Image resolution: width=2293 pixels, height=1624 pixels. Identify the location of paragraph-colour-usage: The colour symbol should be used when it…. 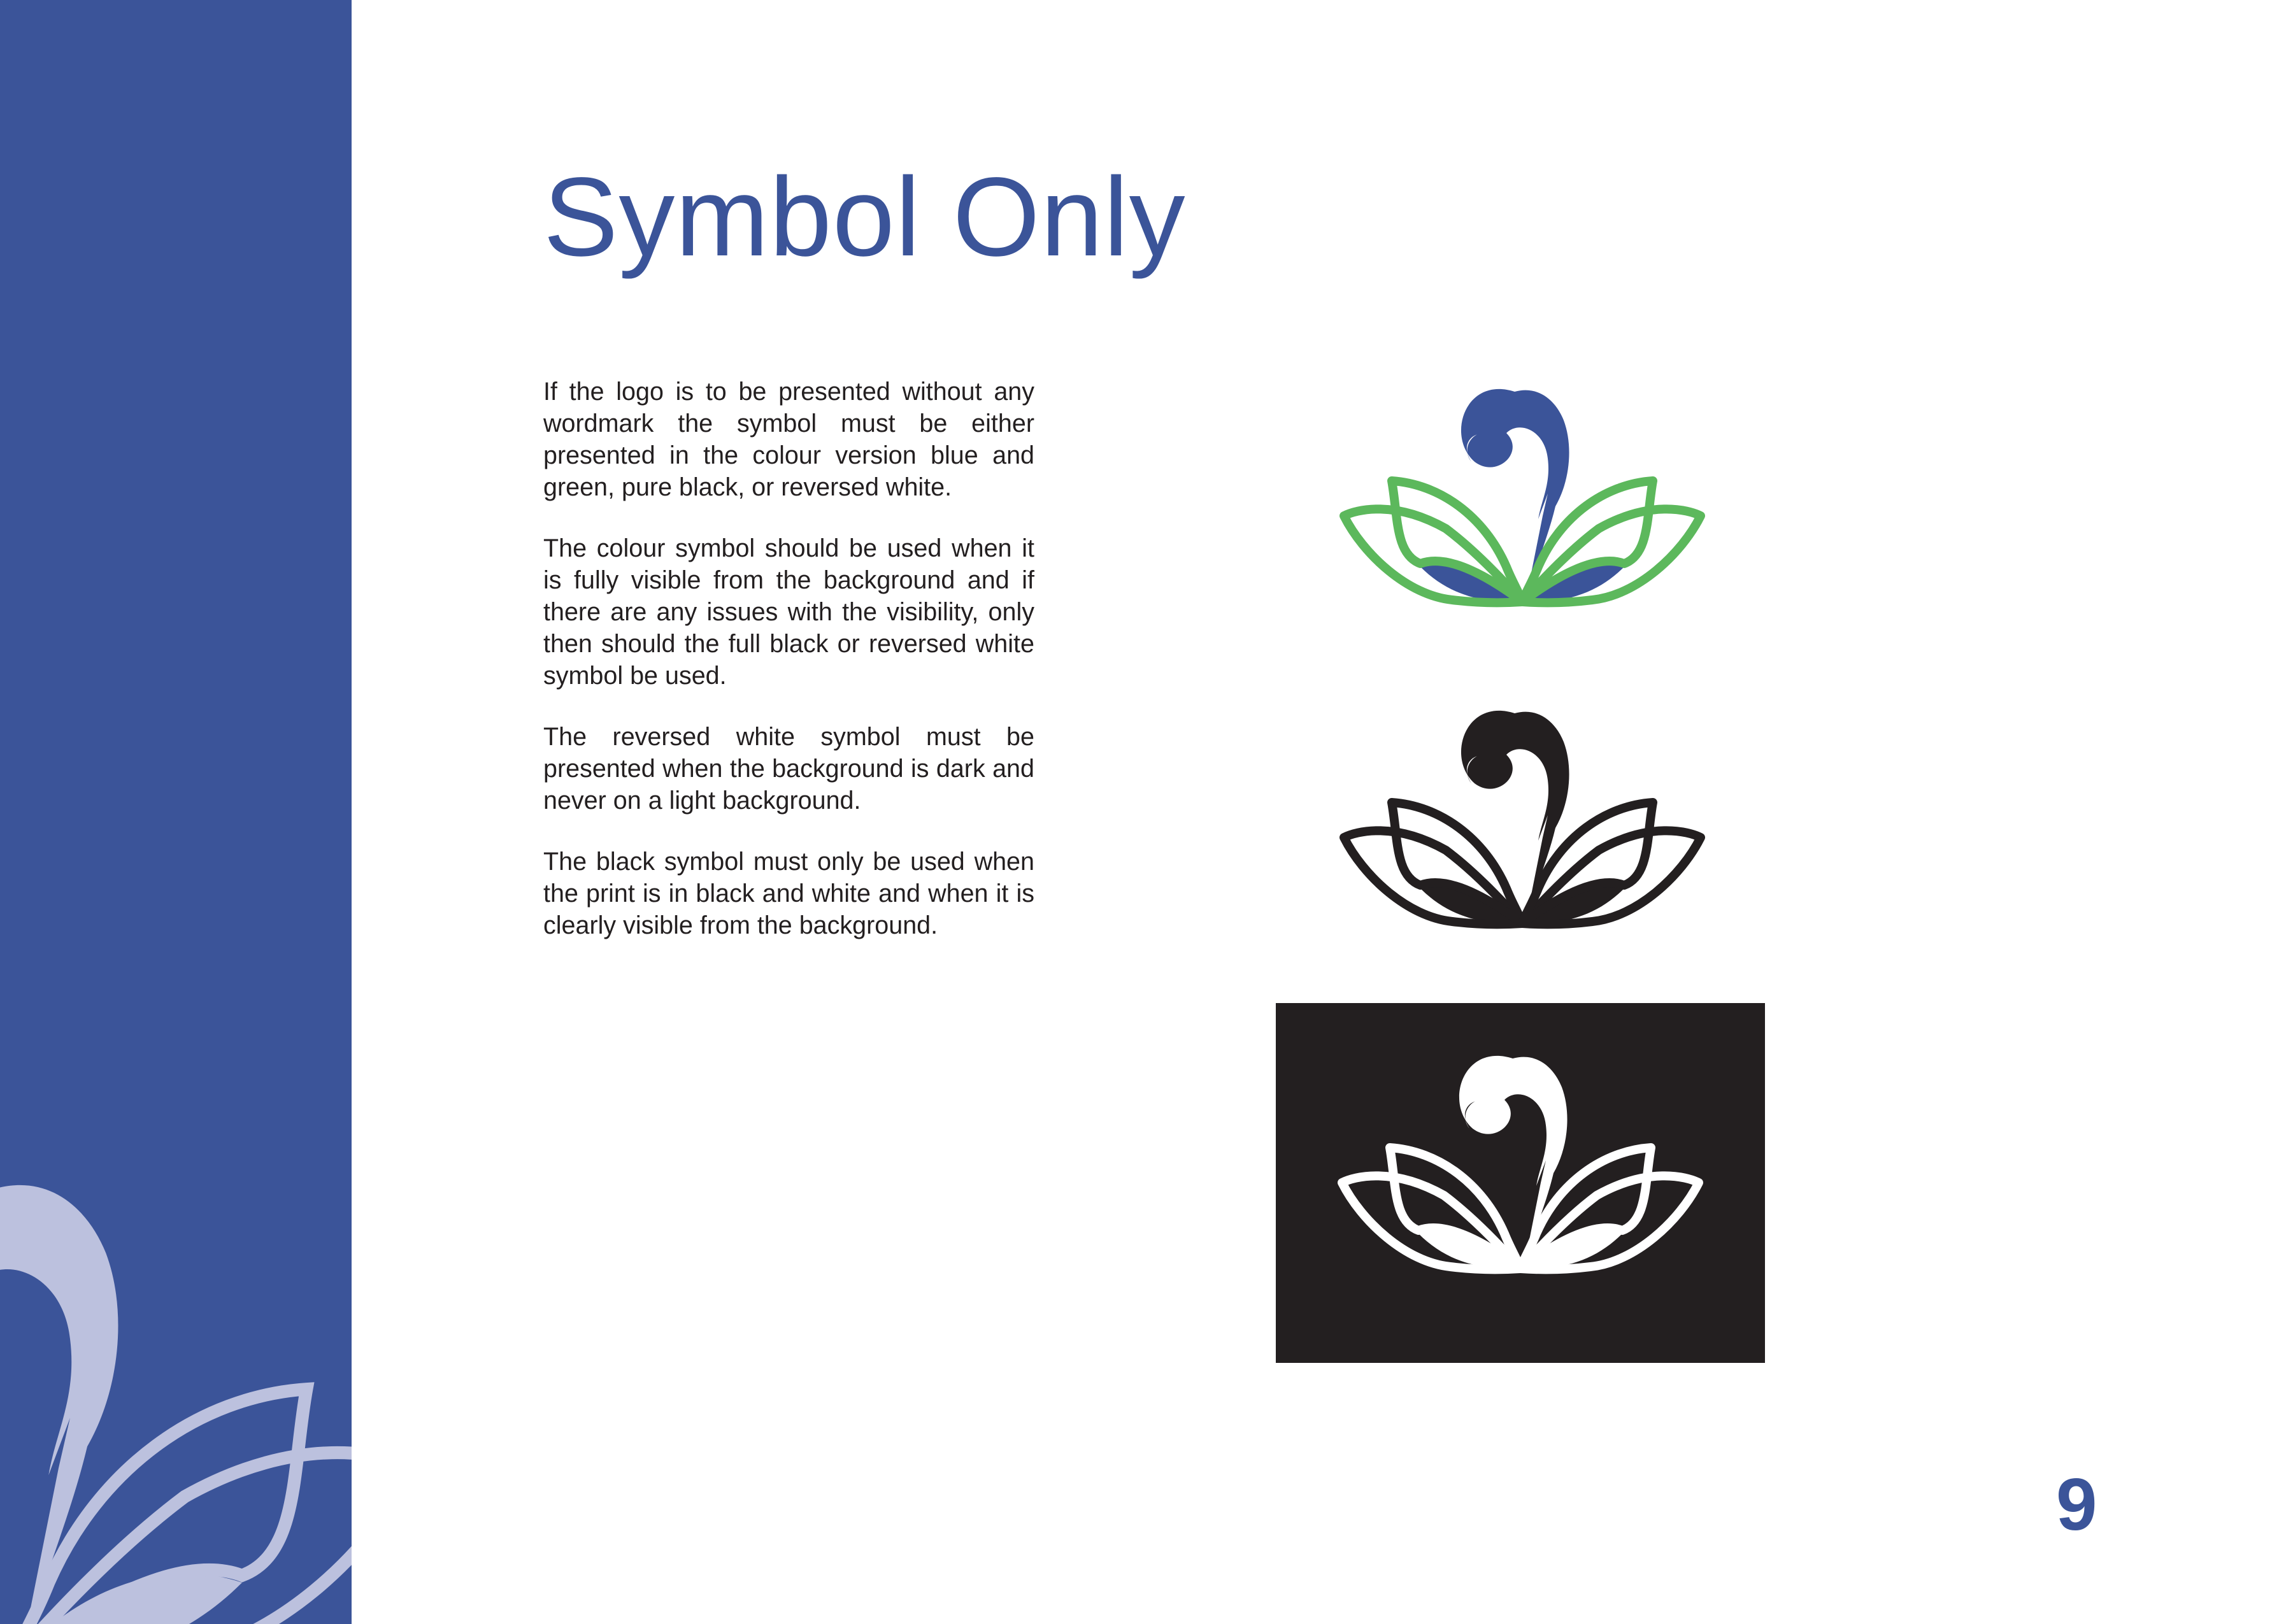
(788, 612).